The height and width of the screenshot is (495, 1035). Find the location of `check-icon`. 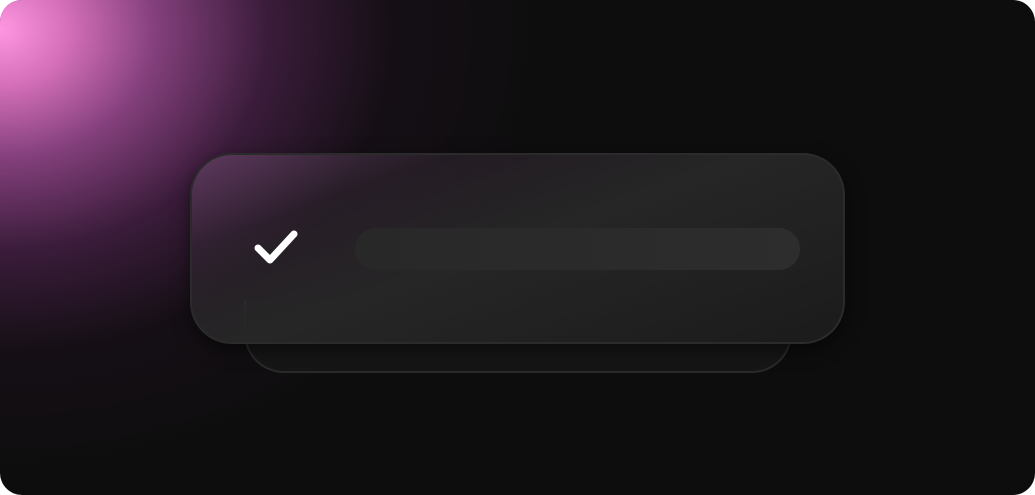

check-icon is located at coordinates (276, 248).